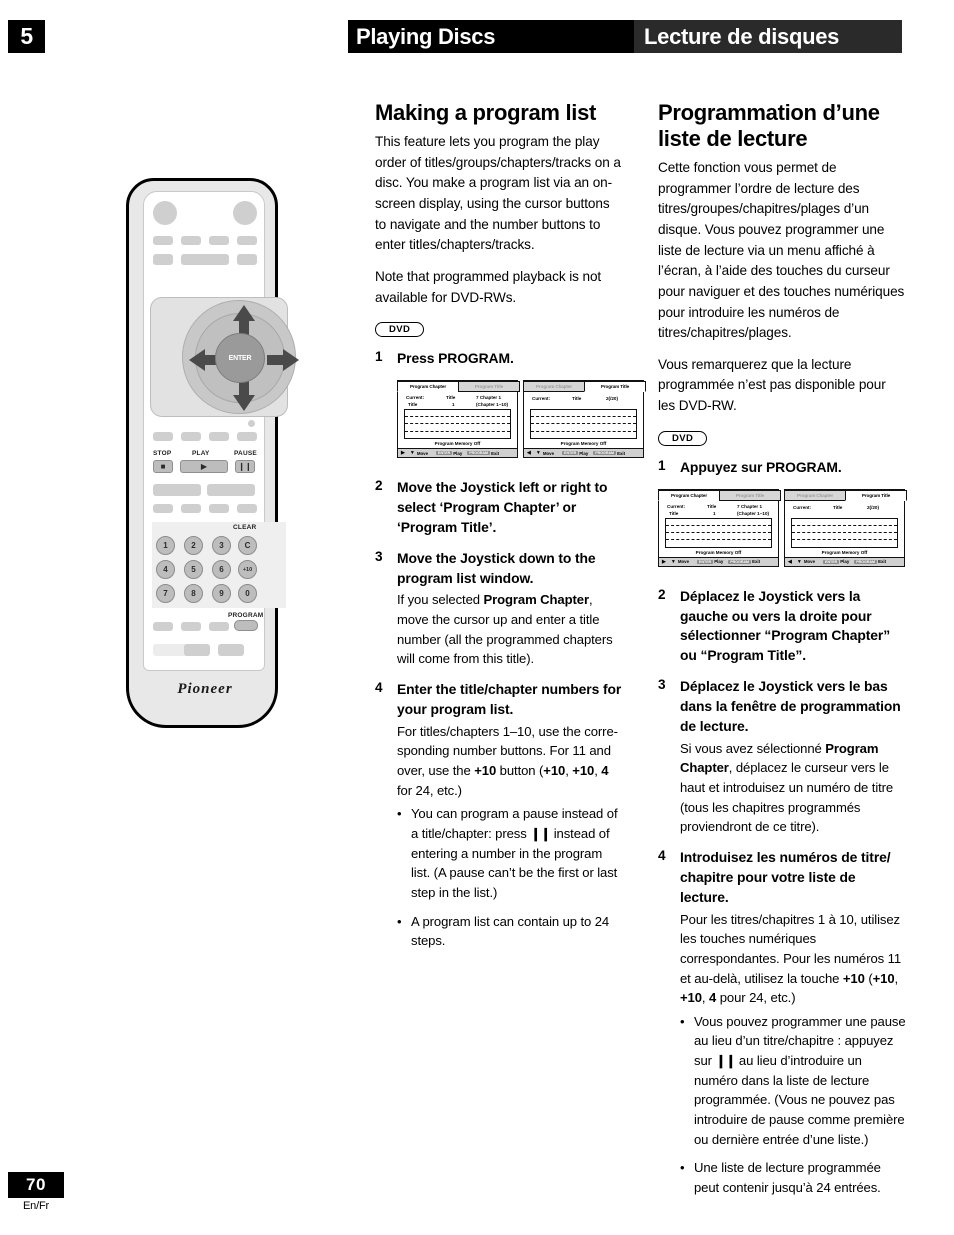 This screenshot has height=1235, width=954. Describe the element at coordinates (247, 259) in the screenshot. I see `remote-button-r2c4` at that location.